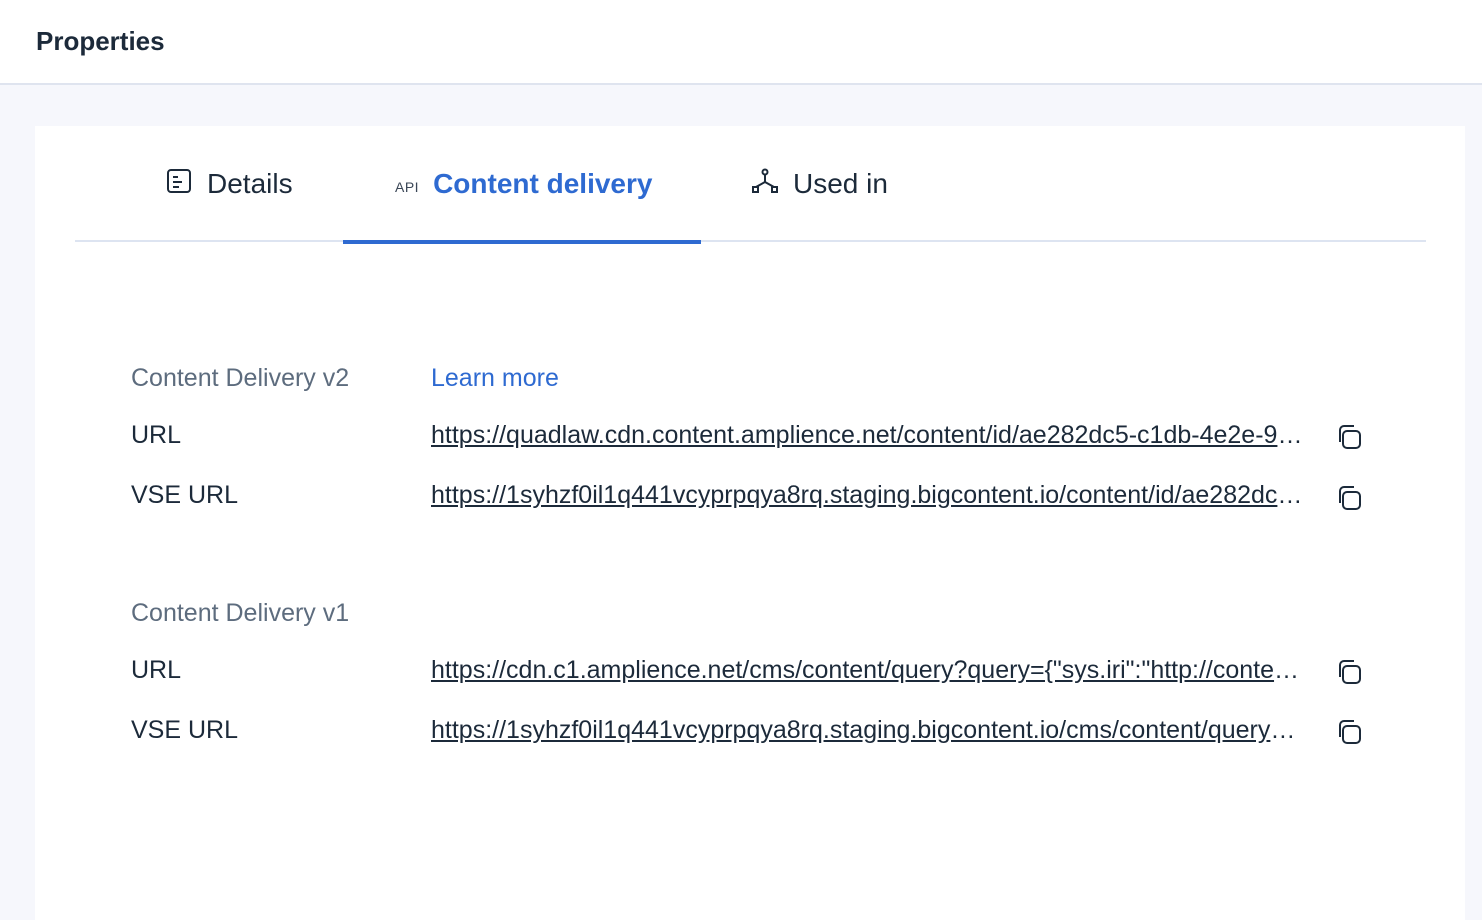 The height and width of the screenshot is (920, 1482). I want to click on tab-content-delivery: API Content delivery, so click(522, 185).